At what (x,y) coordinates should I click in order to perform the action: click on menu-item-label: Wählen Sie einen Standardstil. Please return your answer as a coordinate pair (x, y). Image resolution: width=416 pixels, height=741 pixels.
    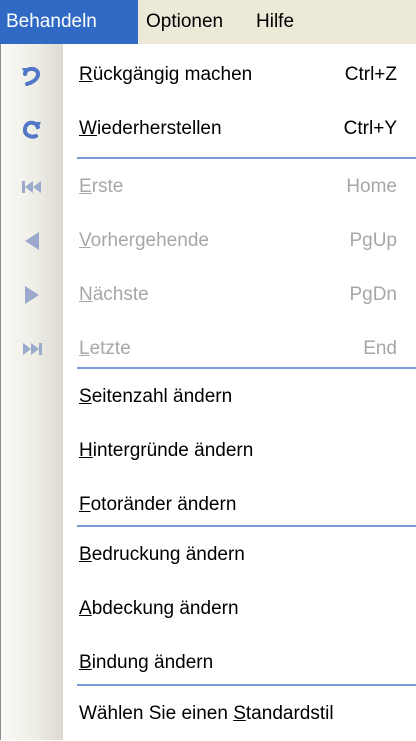
    Looking at the image, I should click on (206, 713).